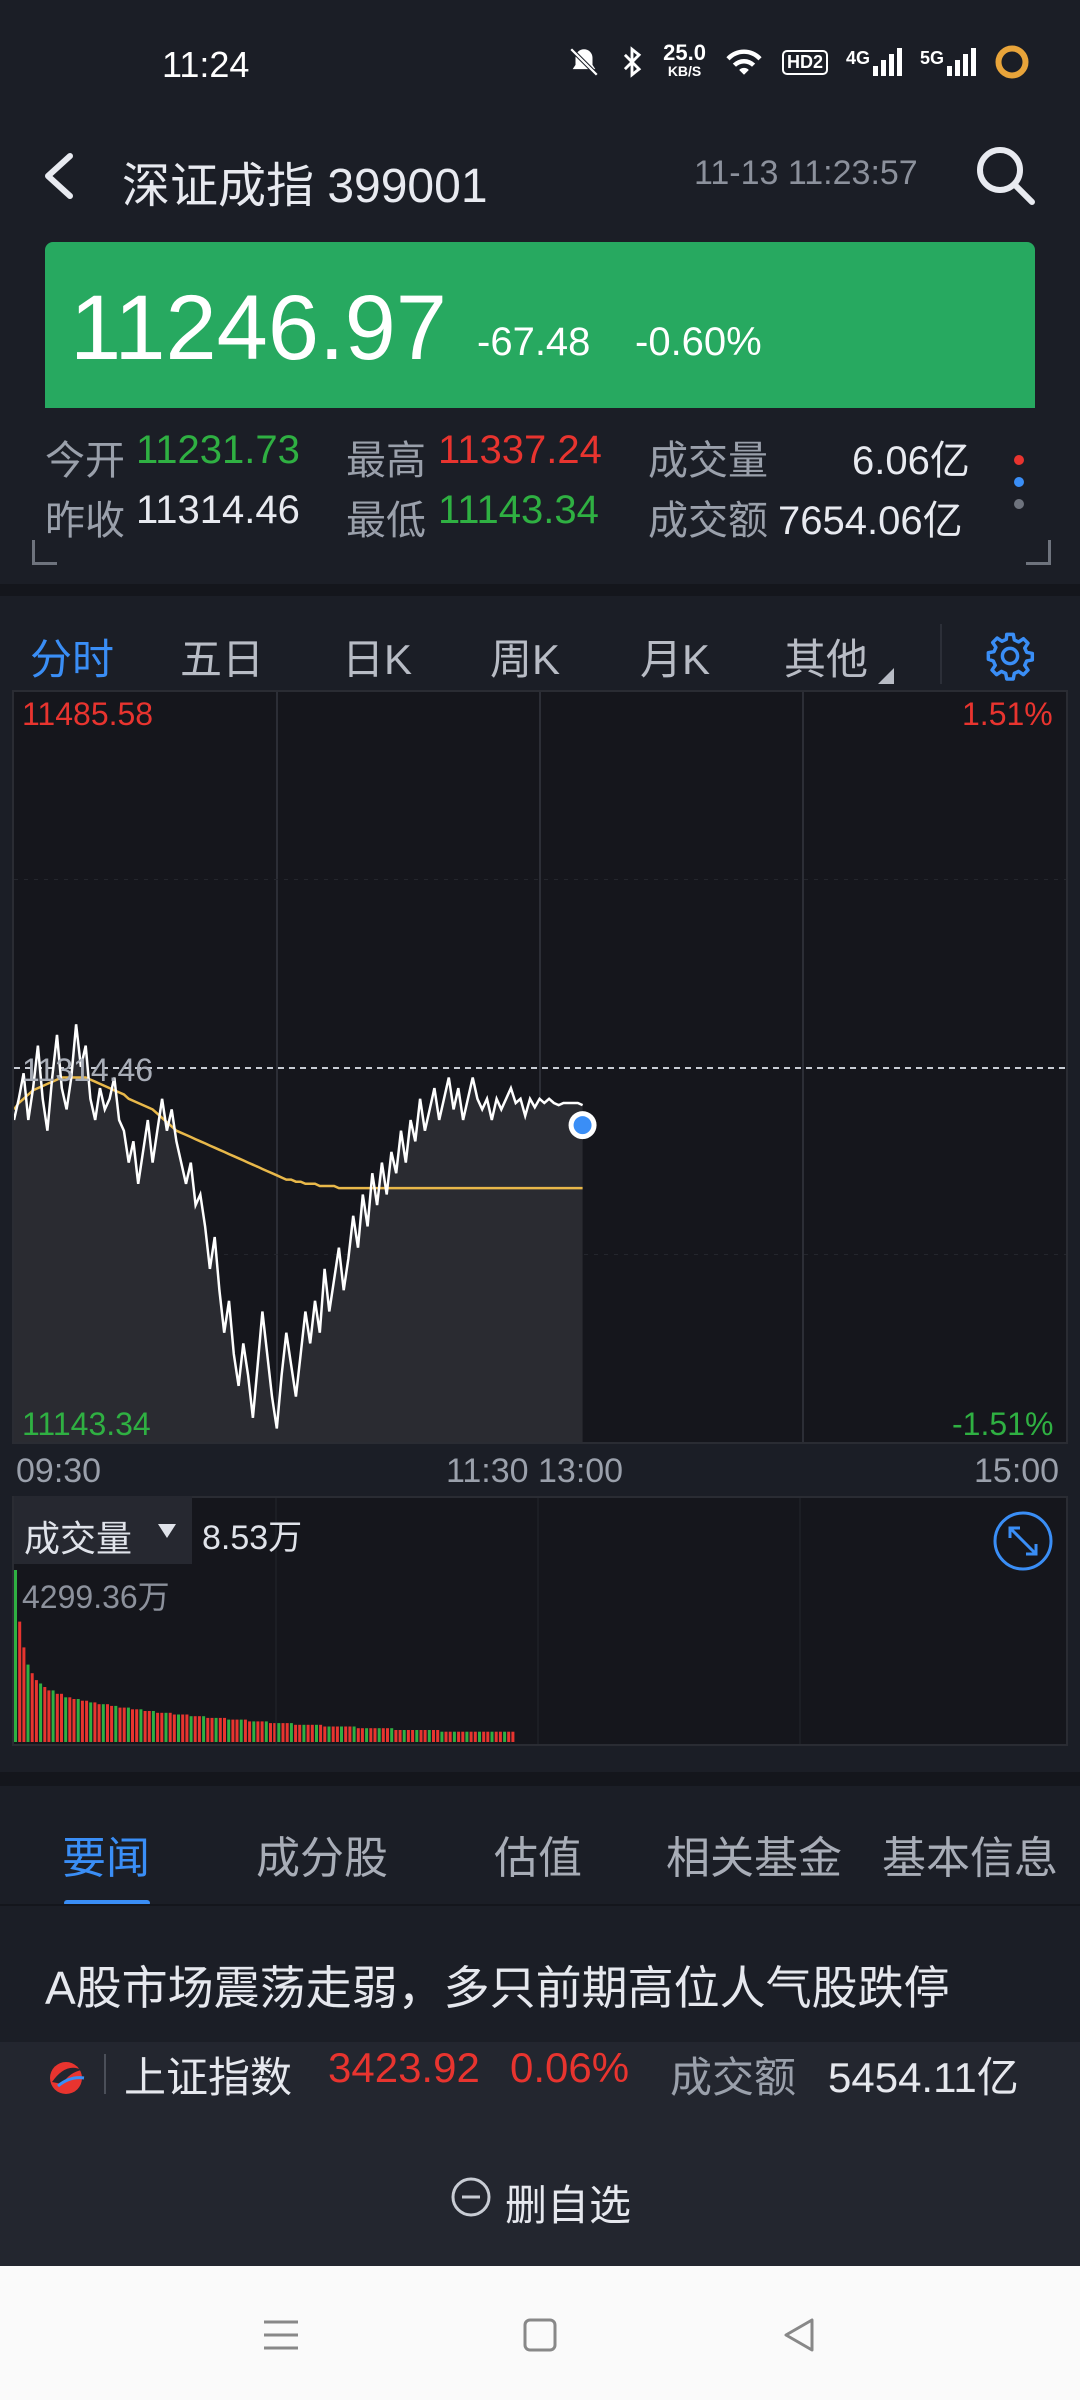  What do you see at coordinates (1005, 175) in the screenshot?
I see `search-icon` at bounding box center [1005, 175].